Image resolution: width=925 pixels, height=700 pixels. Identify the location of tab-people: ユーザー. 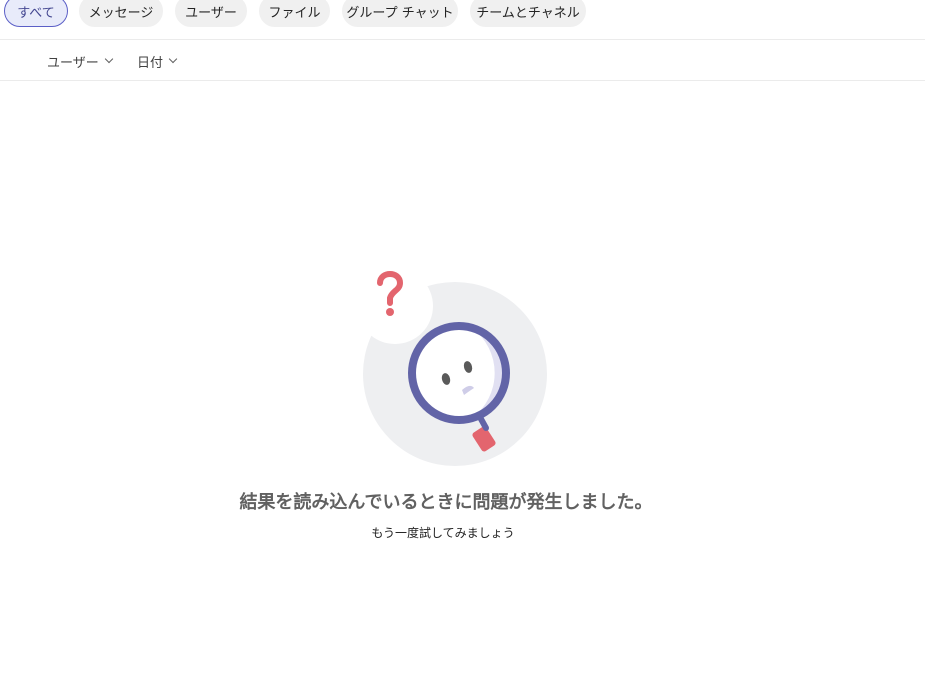
(211, 13).